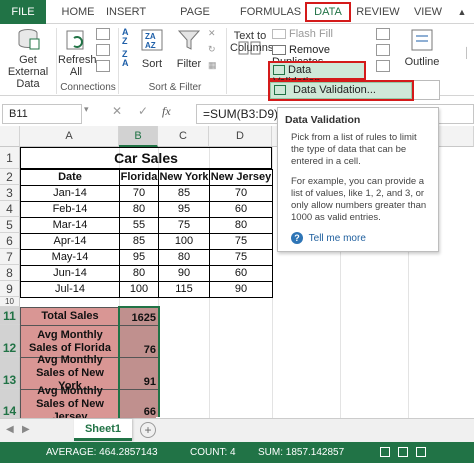  Describe the element at coordinates (70, 289) in the screenshot. I see `table-cell: Jul-14` at that location.